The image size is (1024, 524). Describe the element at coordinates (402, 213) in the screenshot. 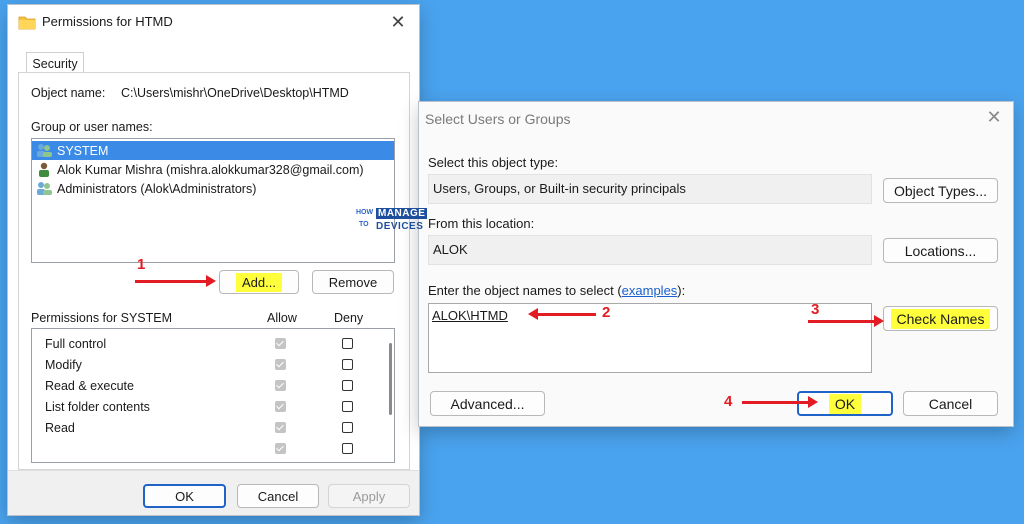

I see `logo-manage: MANAGE` at that location.